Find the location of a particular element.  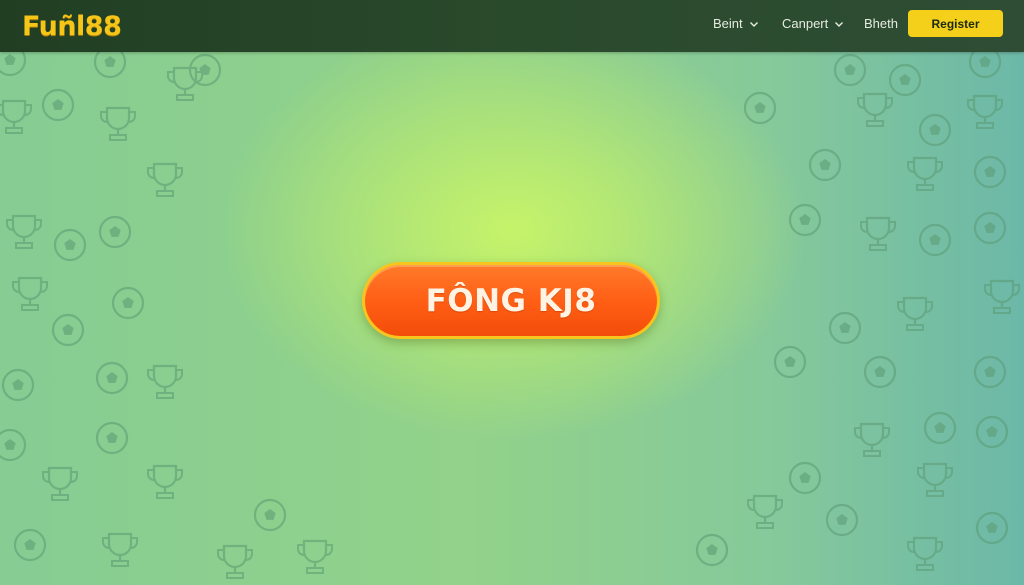

top-navigation-bar: Fuñl88 Beint Canpert Bheth Register is located at coordinates (512, 26).